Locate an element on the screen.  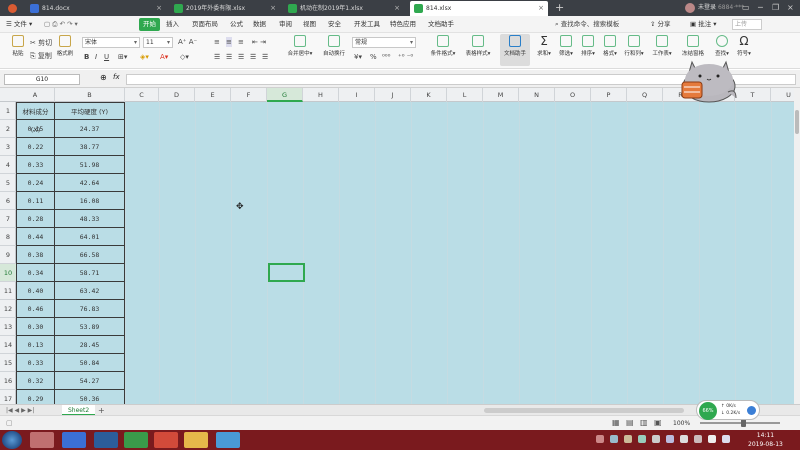
font-name-select: 宋体 is located at coordinates (111, 42).